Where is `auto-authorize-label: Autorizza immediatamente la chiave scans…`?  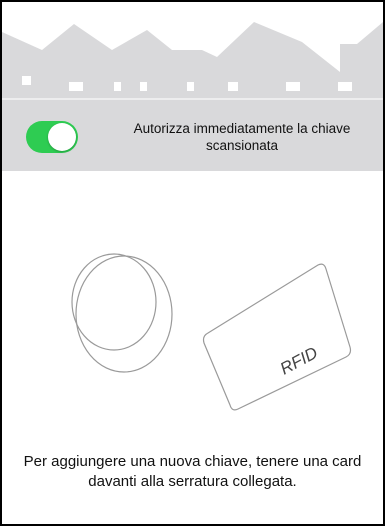
auto-authorize-label: Autorizza immediatamente la chiave scans… is located at coordinates (242, 137).